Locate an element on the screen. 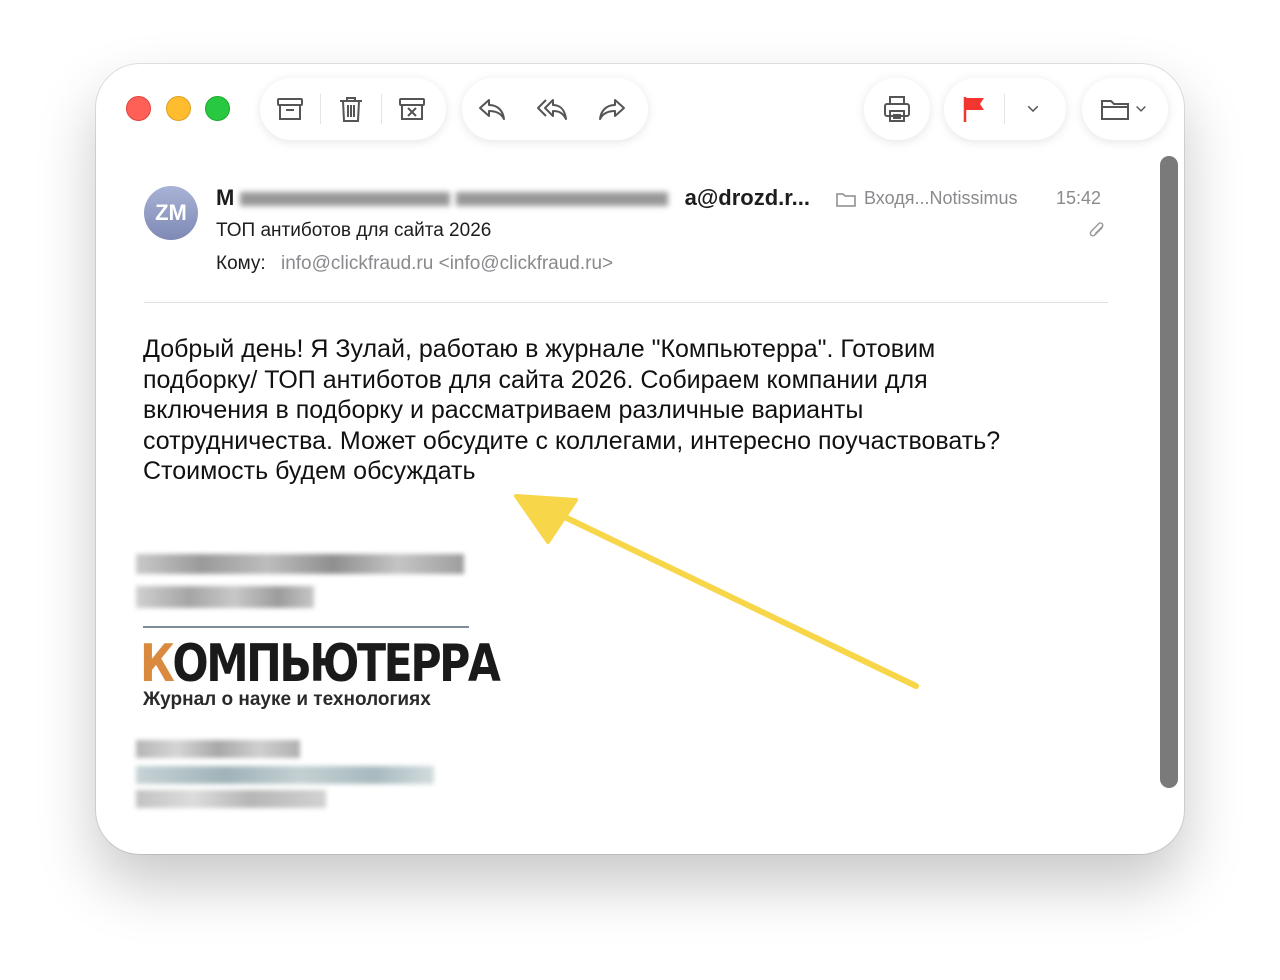 The height and width of the screenshot is (980, 1280). delete-button is located at coordinates (351, 109).